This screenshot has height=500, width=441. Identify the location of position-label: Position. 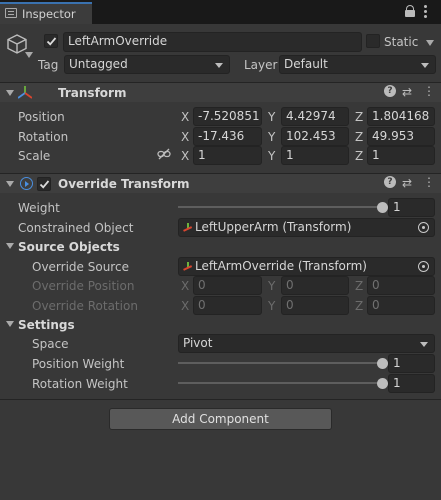
(41, 117).